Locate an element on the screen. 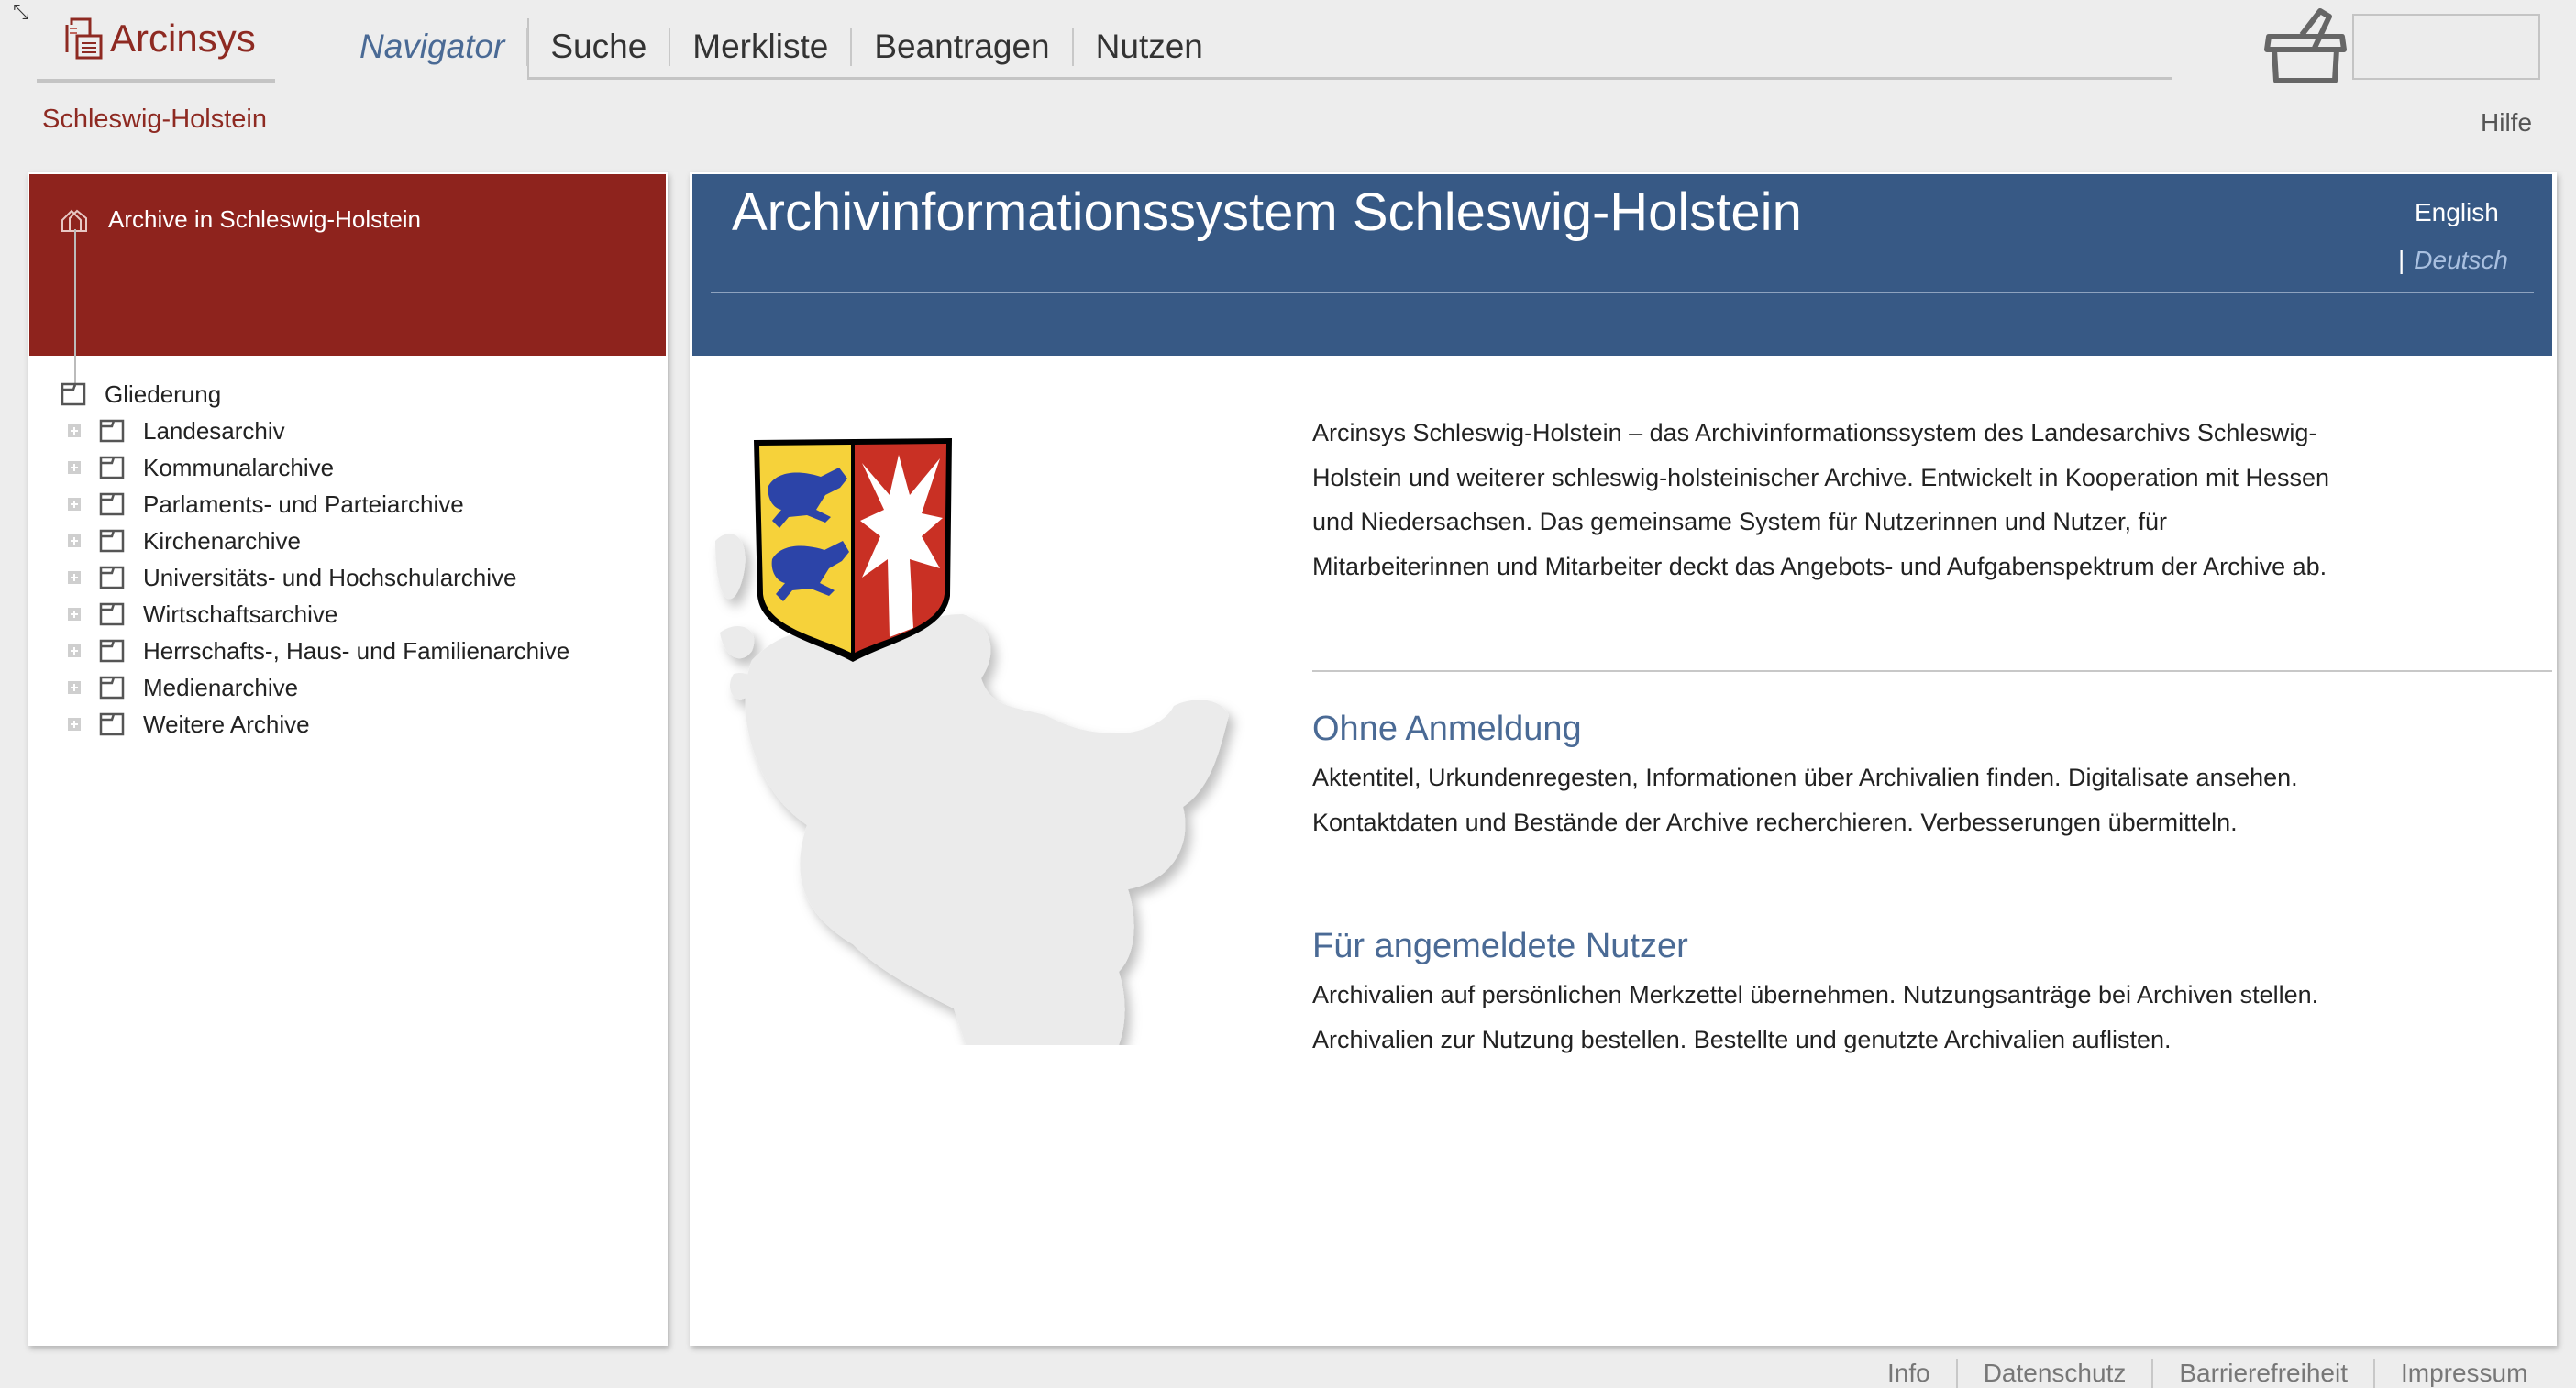 The height and width of the screenshot is (1388, 2576). nav-suche: Suche is located at coordinates (597, 47).